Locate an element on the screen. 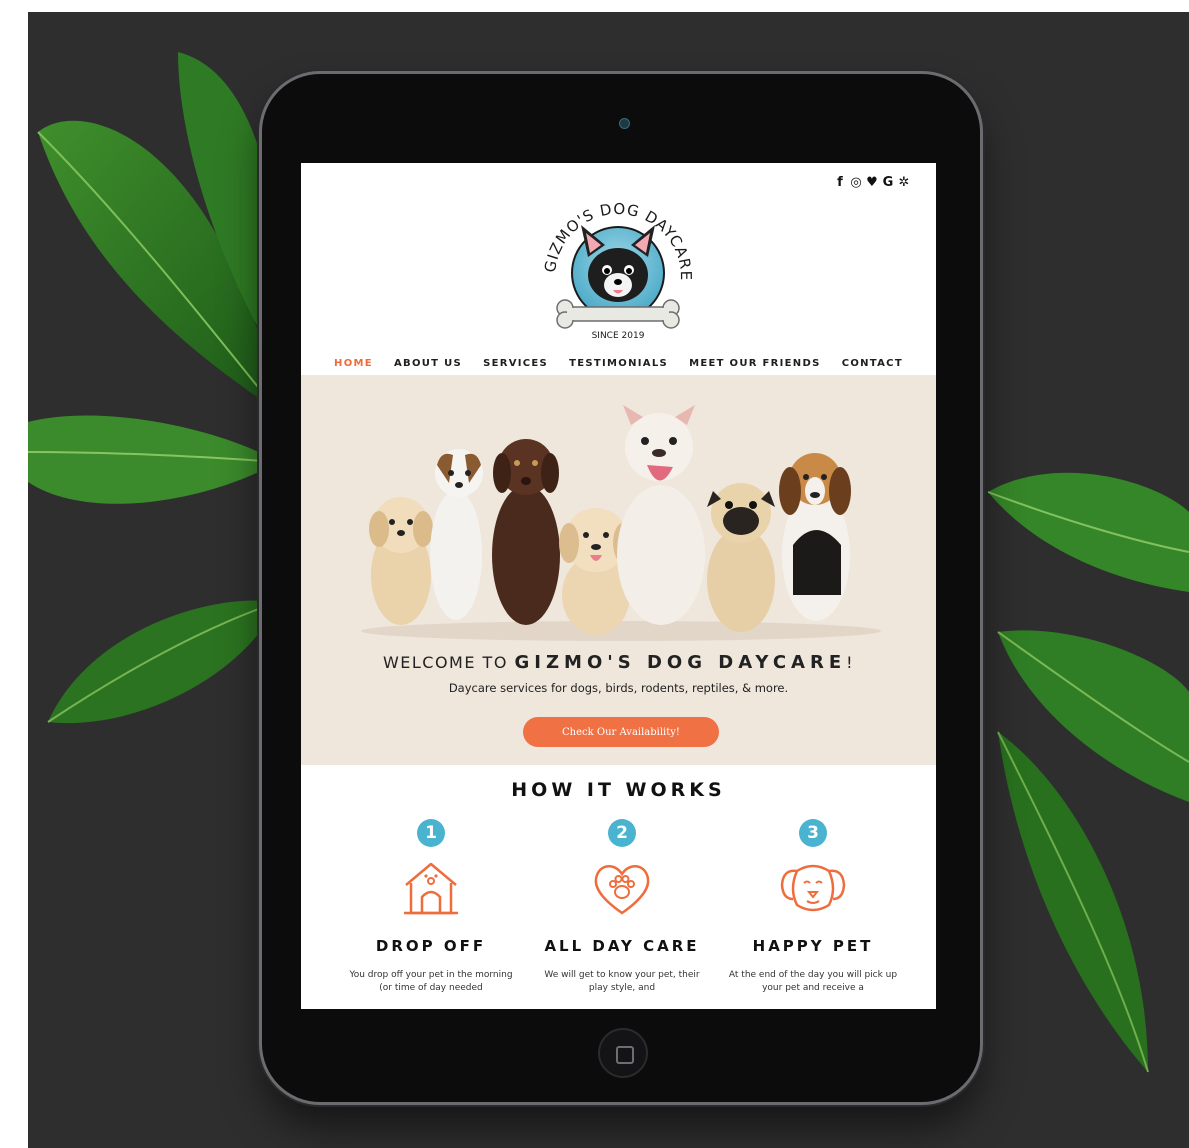 This screenshot has width=1189, height=1148. social-links: f ◎ ♥ G ✲ is located at coordinates (872, 182).